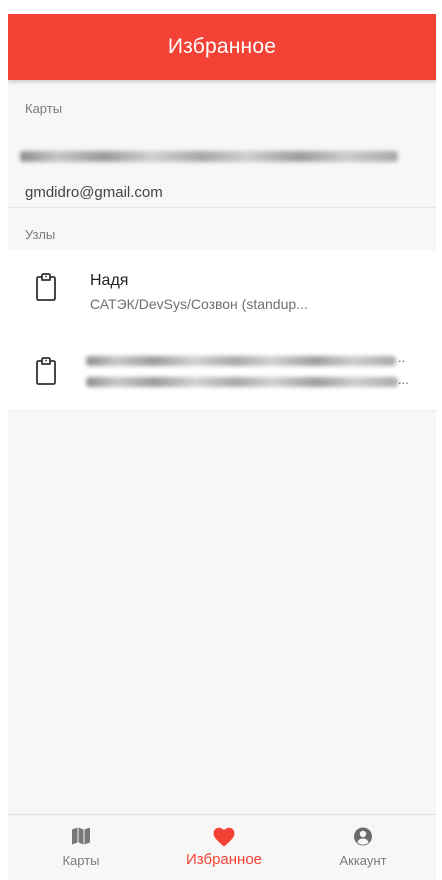  I want to click on nav-label-maps: Карты, so click(81, 860).